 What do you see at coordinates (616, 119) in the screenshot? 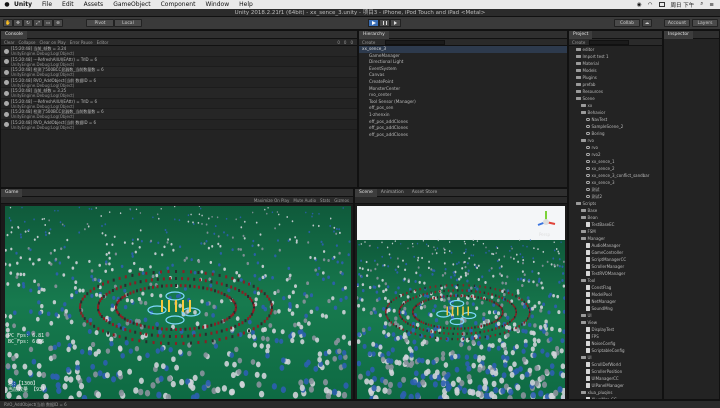
I see `project-item: NavTest` at bounding box center [616, 119].